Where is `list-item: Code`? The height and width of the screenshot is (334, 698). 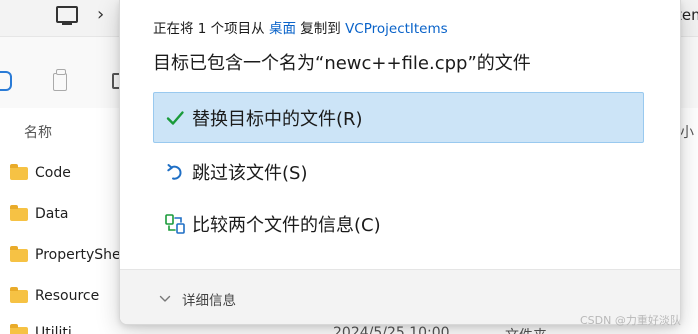
list-item: Code is located at coordinates (40, 173).